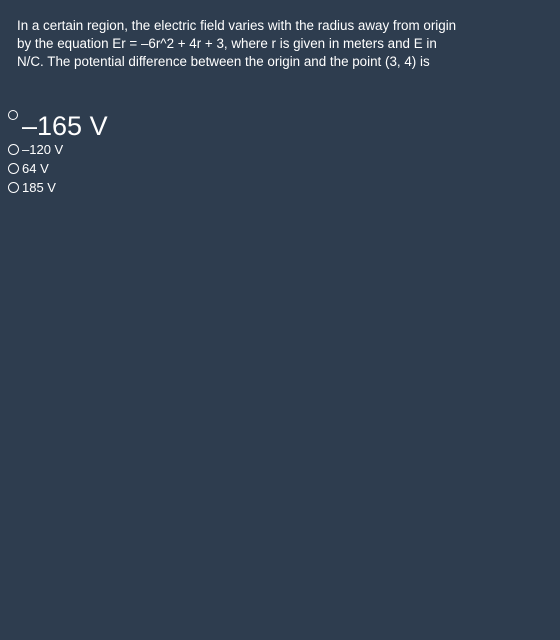 The width and height of the screenshot is (560, 640). I want to click on option-label: –120 V, so click(43, 149).